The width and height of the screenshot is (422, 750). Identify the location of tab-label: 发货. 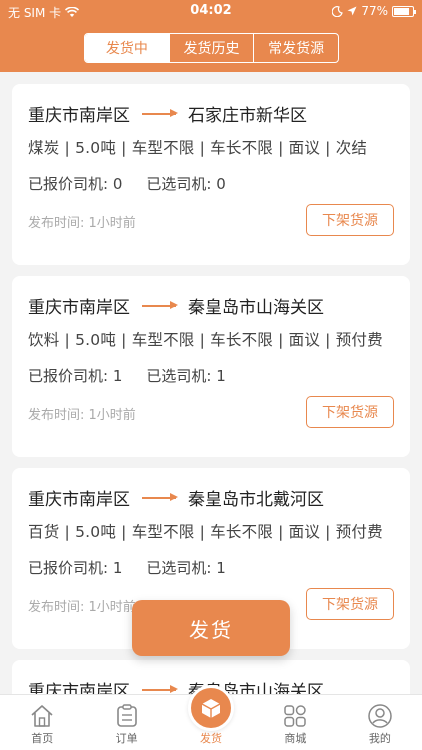
(211, 738).